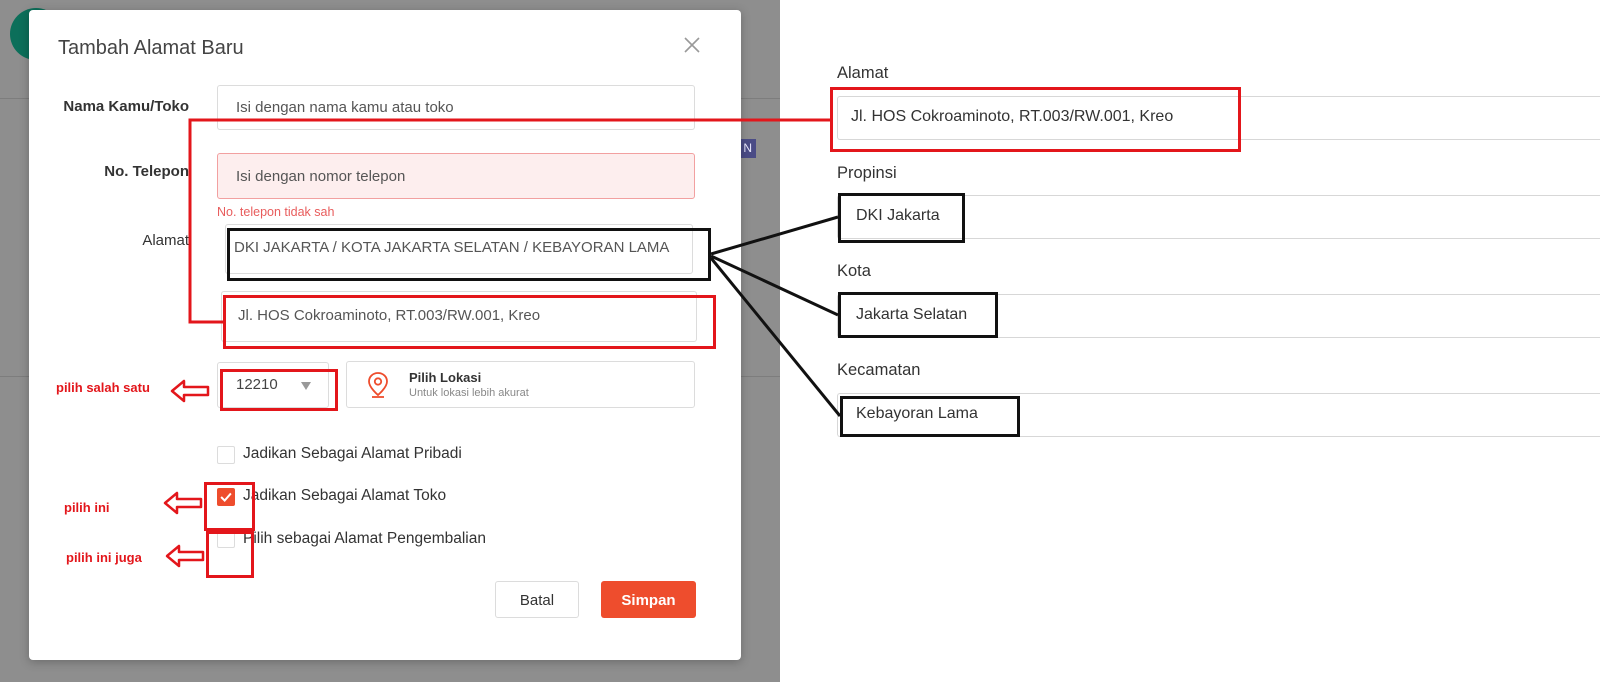 The height and width of the screenshot is (682, 1600). What do you see at coordinates (276, 212) in the screenshot?
I see `phone-error: No. telepon tidak sah` at bounding box center [276, 212].